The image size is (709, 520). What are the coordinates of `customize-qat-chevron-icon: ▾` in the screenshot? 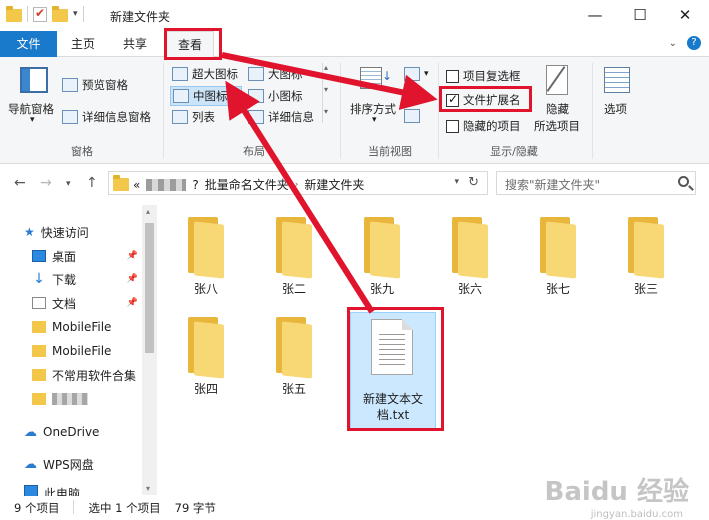 It's located at (75, 14).